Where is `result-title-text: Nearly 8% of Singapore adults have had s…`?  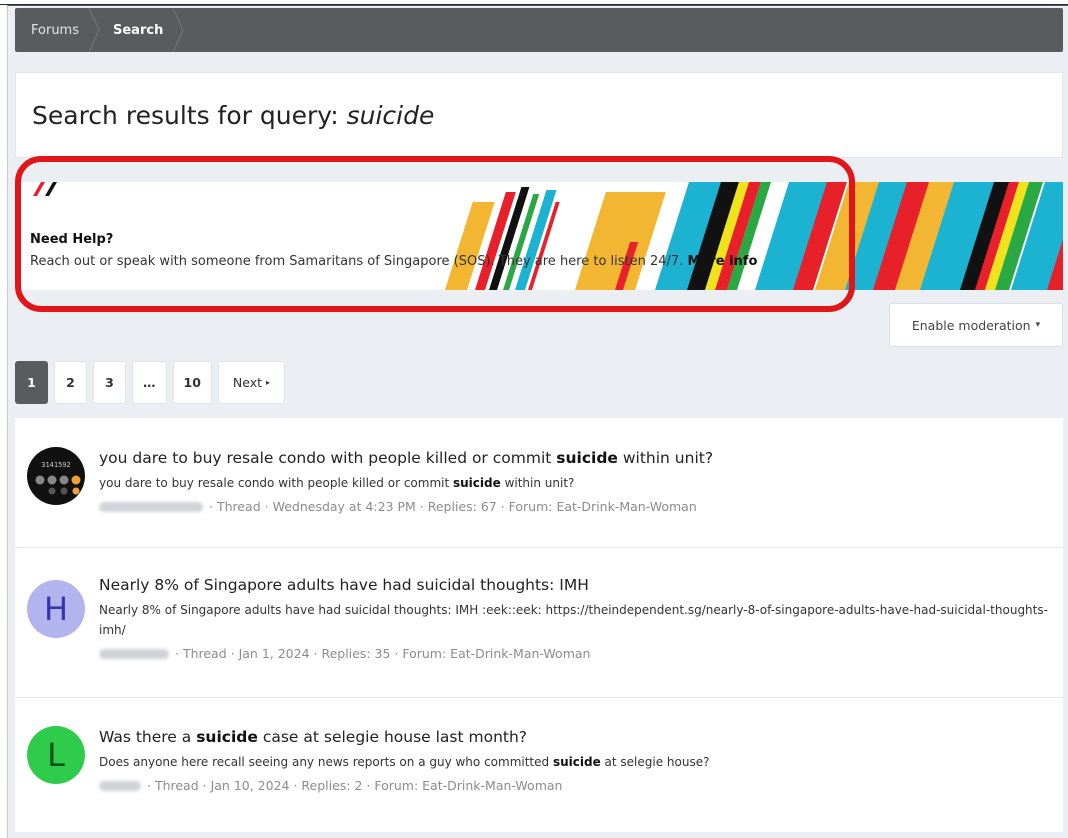 result-title-text: Nearly 8% of Singapore adults have had s… is located at coordinates (344, 585).